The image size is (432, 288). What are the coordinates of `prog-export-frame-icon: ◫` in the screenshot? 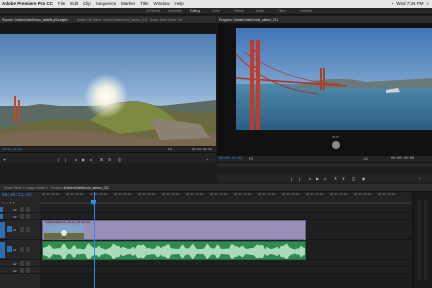 It's located at (353, 178).